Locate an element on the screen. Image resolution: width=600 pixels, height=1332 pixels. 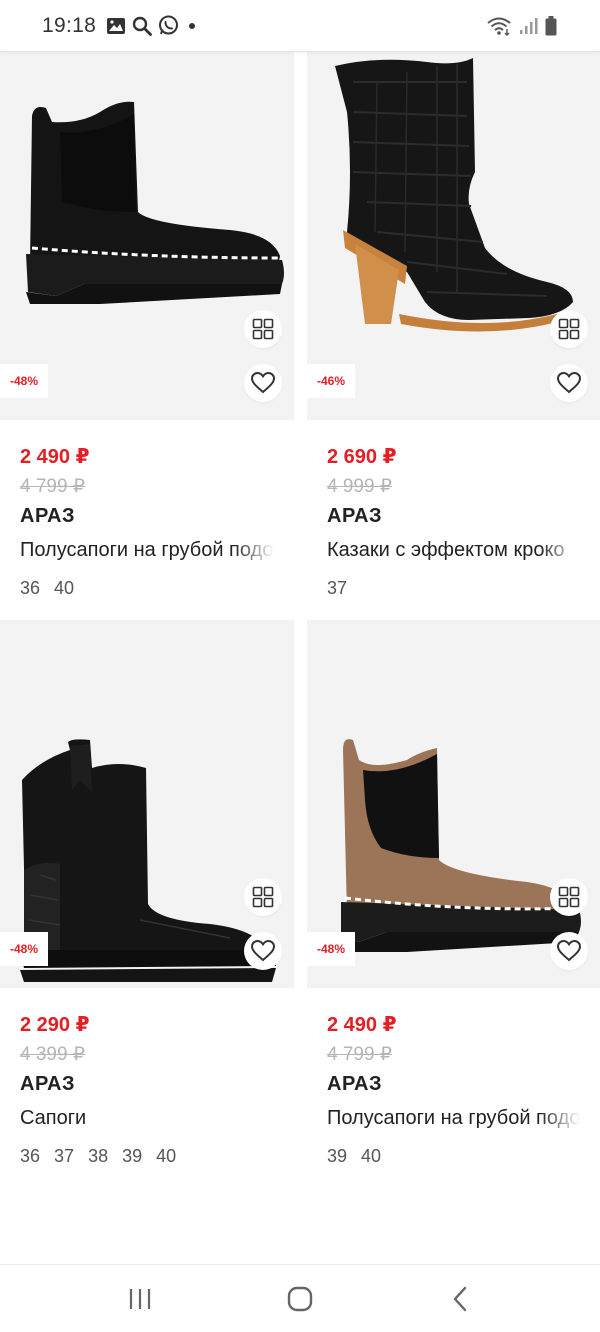
home-icon is located at coordinates (300, 1298).